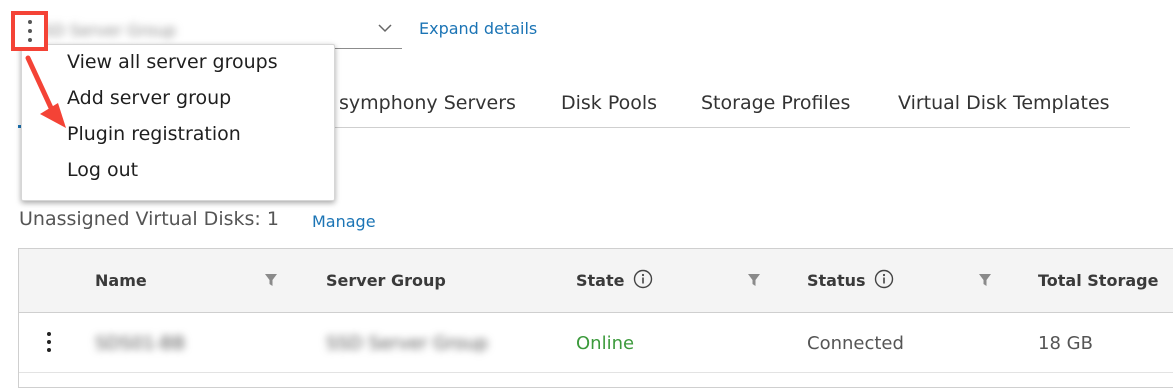 The height and width of the screenshot is (388, 1173). What do you see at coordinates (172, 62) in the screenshot?
I see `menu-item-view-all-server-groups: View all server groups` at bounding box center [172, 62].